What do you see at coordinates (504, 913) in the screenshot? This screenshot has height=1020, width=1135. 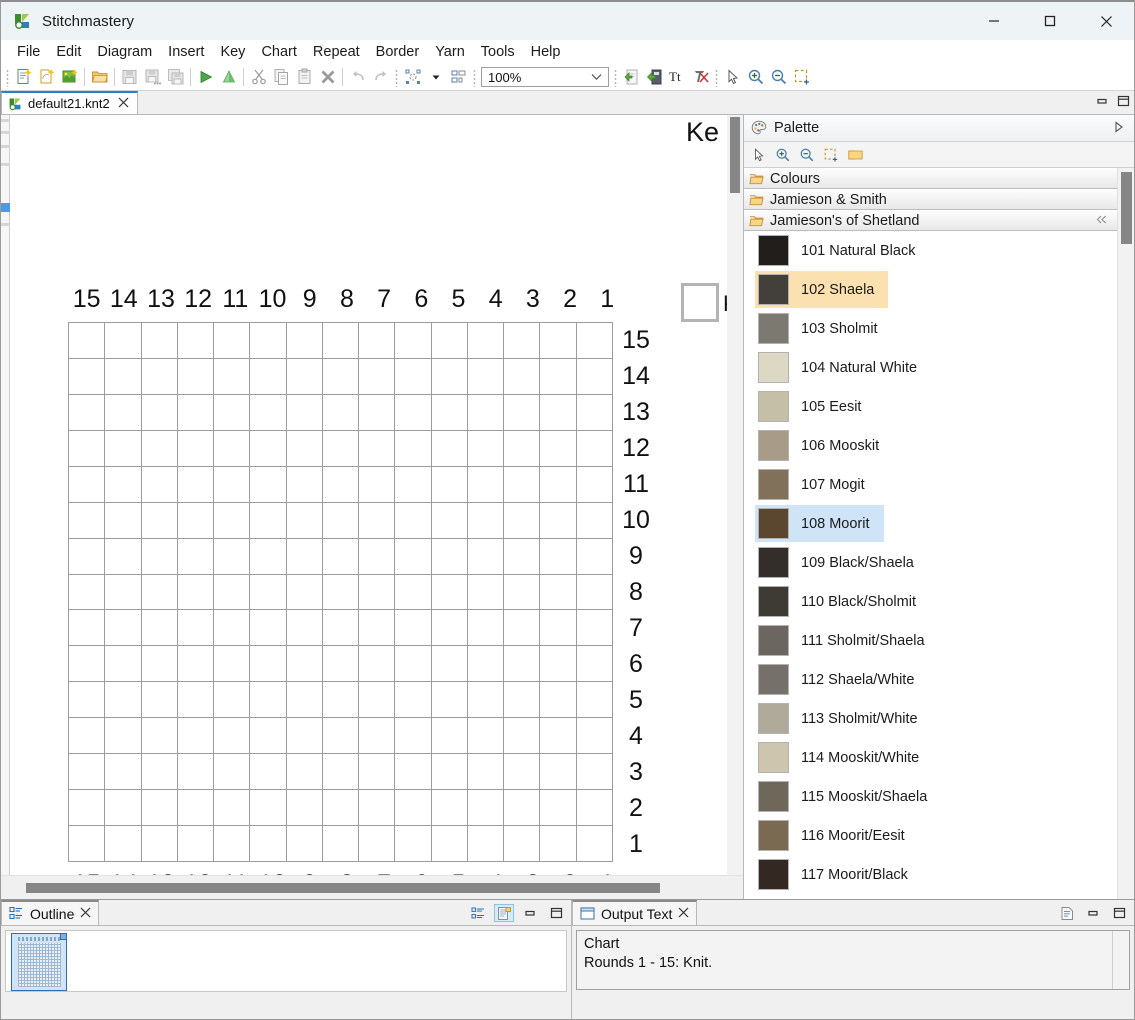 I see `thumbnail-icon` at bounding box center [504, 913].